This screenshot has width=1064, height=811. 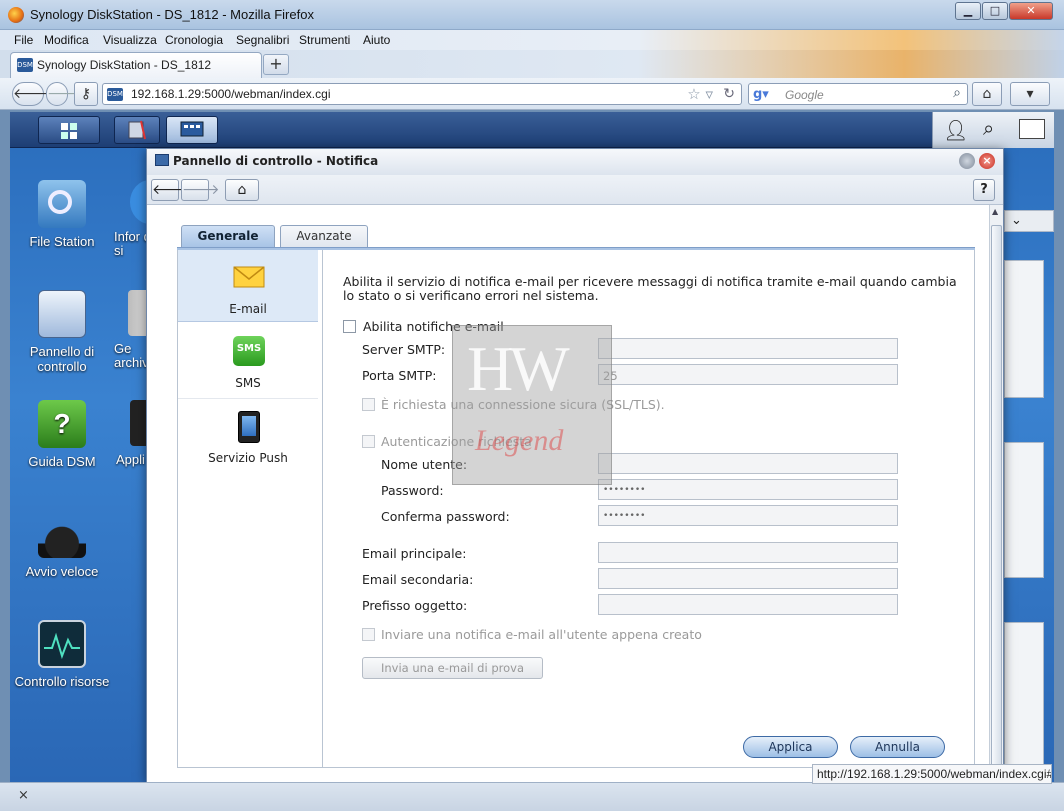 I want to click on control-panel-task-button, so click(x=192, y=130).